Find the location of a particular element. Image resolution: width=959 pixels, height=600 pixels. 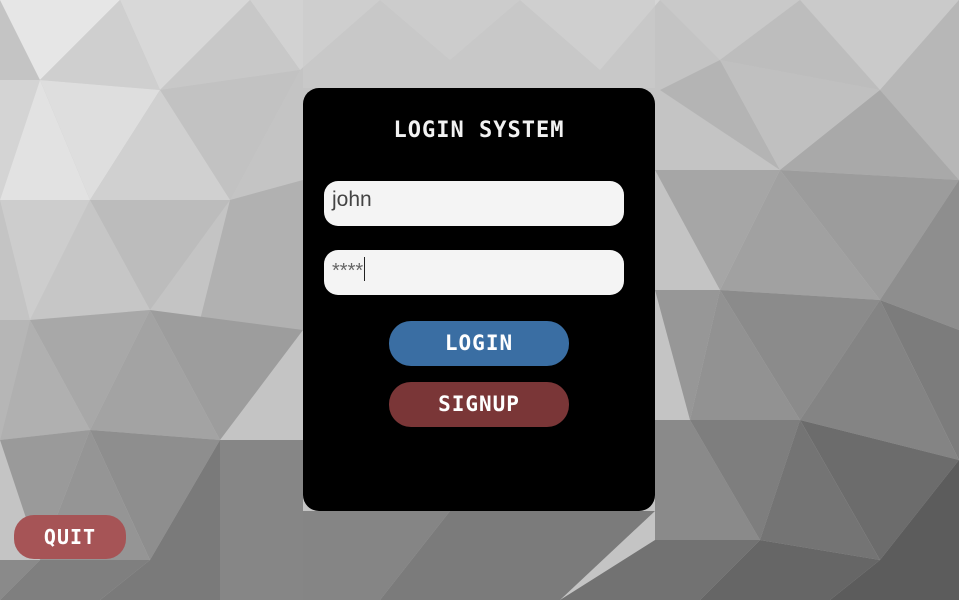

password-value: **** is located at coordinates (348, 271).